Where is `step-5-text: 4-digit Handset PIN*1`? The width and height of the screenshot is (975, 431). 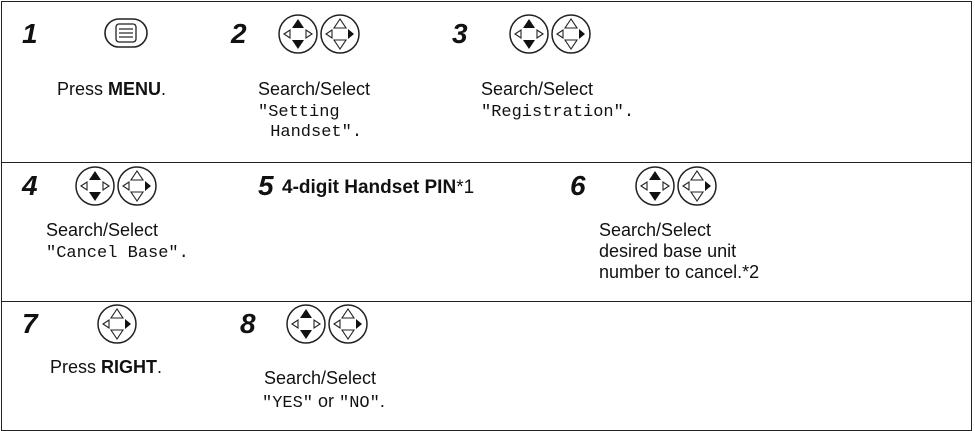
step-5-text: 4-digit Handset PIN*1 is located at coordinates (378, 188).